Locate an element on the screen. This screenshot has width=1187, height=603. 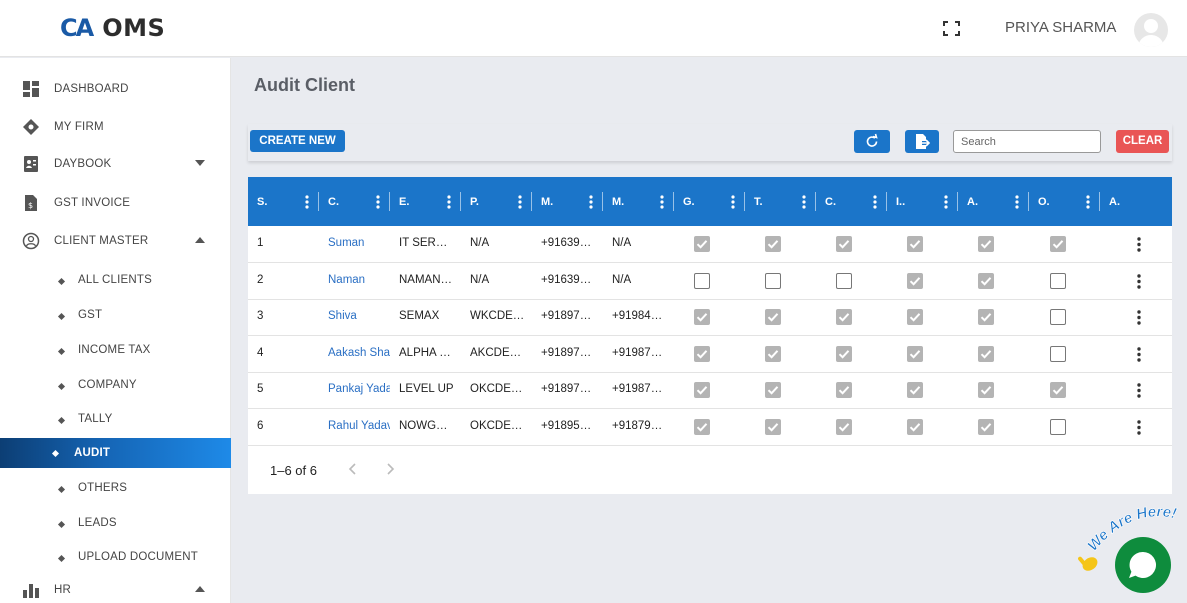
client-name-link: Pankaj Yada is located at coordinates (359, 389).